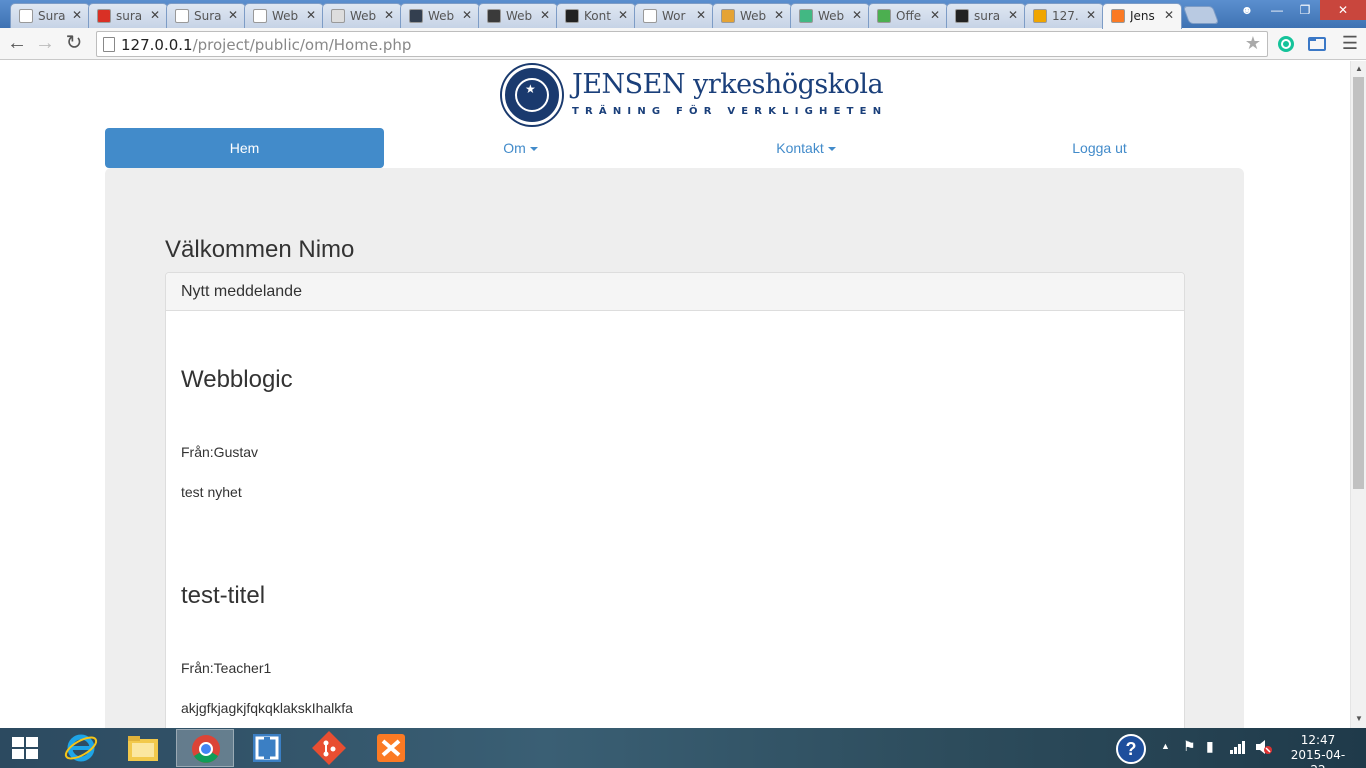  Describe the element at coordinates (391, 748) in the screenshot. I see `xampp-icon` at that location.